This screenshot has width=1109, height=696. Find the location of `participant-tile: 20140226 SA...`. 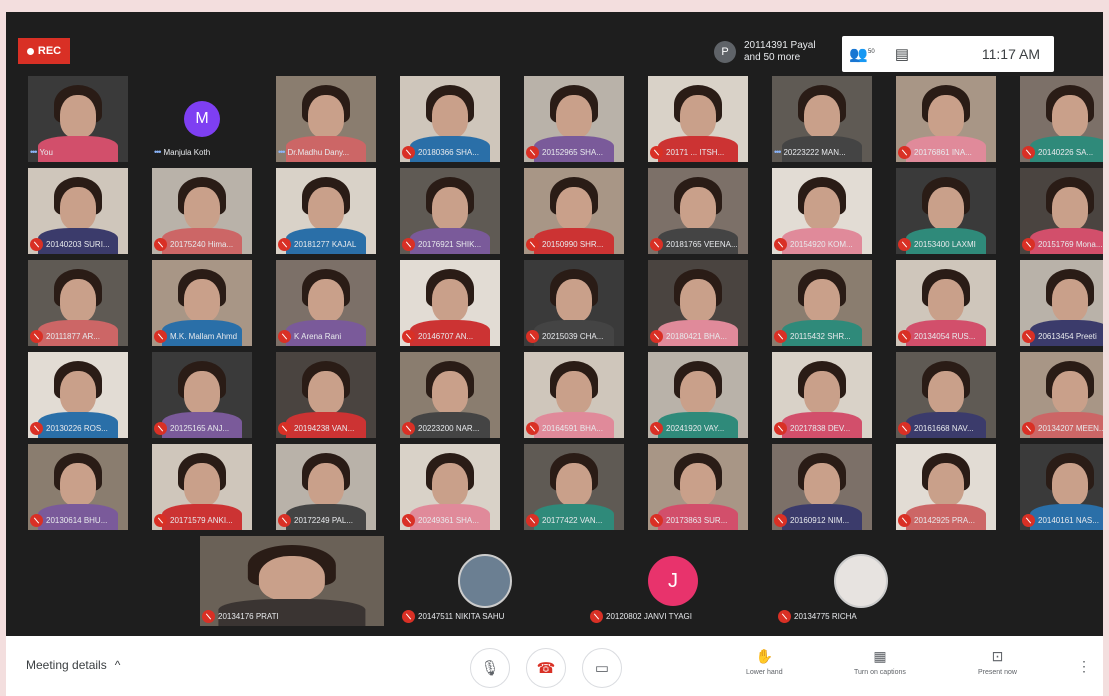

participant-tile: 20140226 SA... is located at coordinates (1061, 119).